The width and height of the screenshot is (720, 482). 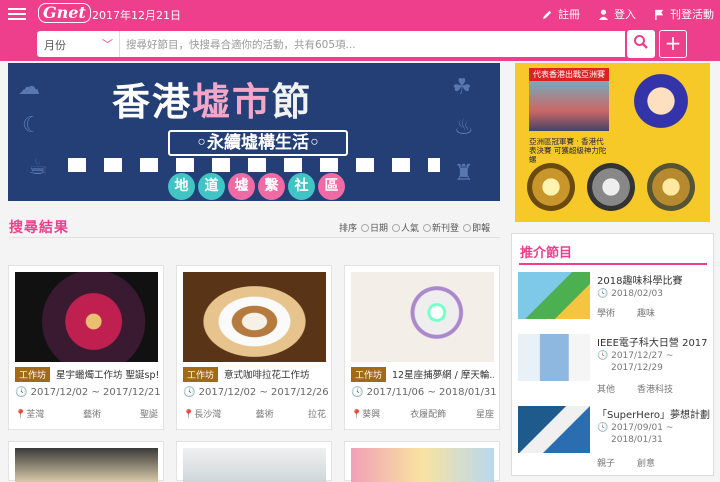 What do you see at coordinates (547, 14) in the screenshot?
I see `pencil-icon` at bounding box center [547, 14].